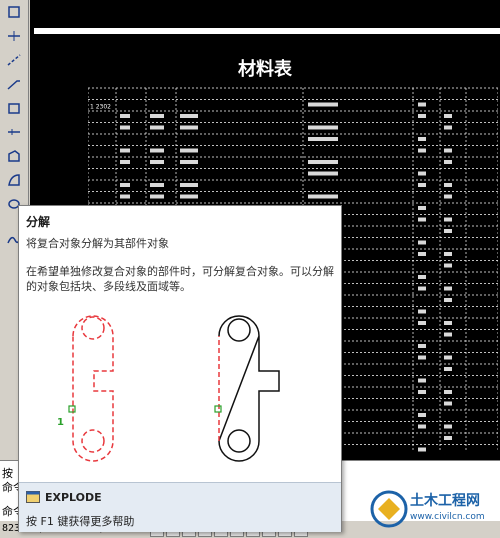  Describe the element at coordinates (14, 180) in the screenshot. I see `circle-icon` at that location.